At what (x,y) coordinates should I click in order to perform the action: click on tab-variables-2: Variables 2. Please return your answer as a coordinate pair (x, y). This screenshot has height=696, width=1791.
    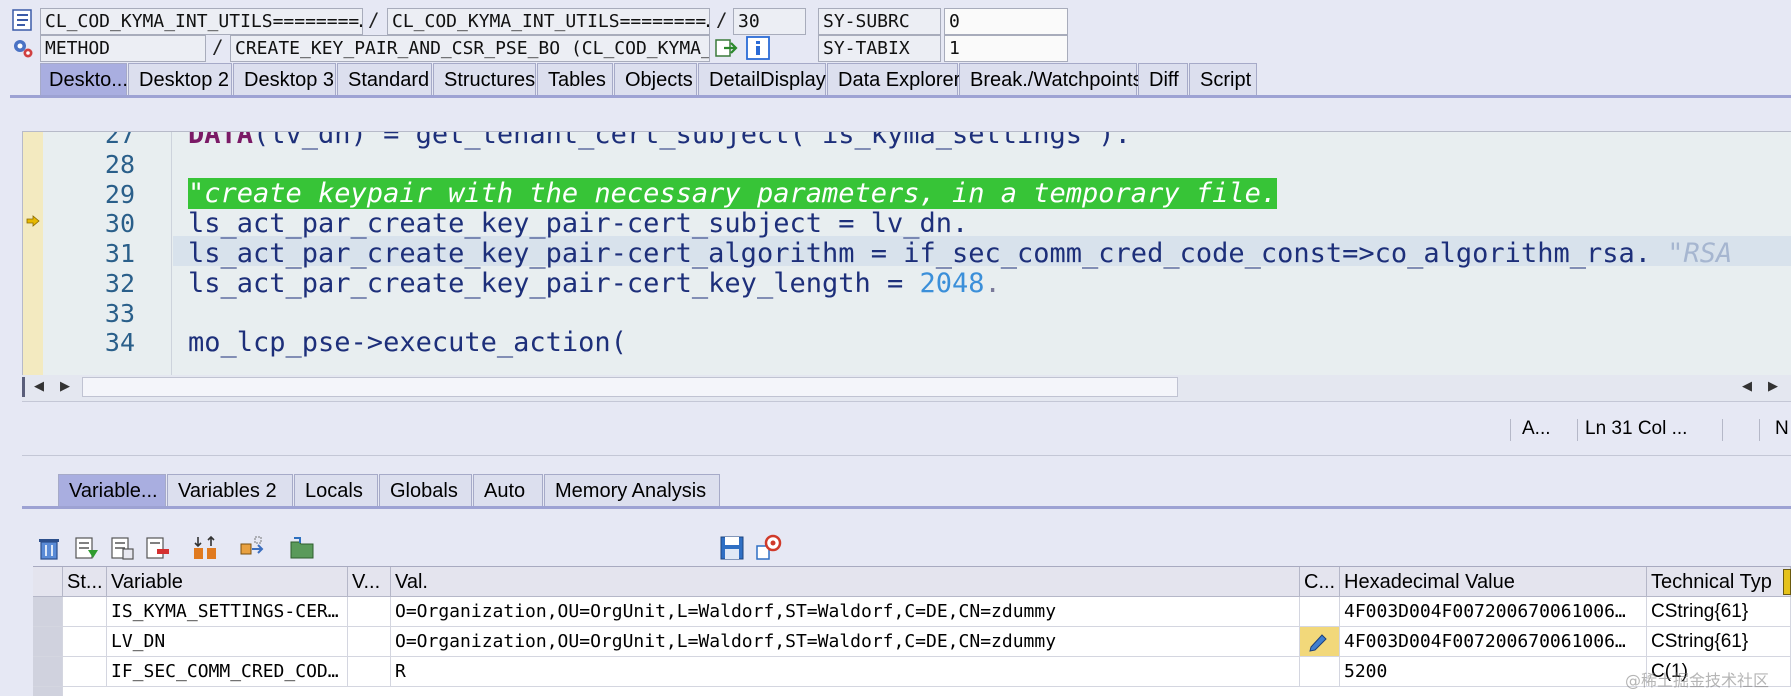
    Looking at the image, I should click on (230, 490).